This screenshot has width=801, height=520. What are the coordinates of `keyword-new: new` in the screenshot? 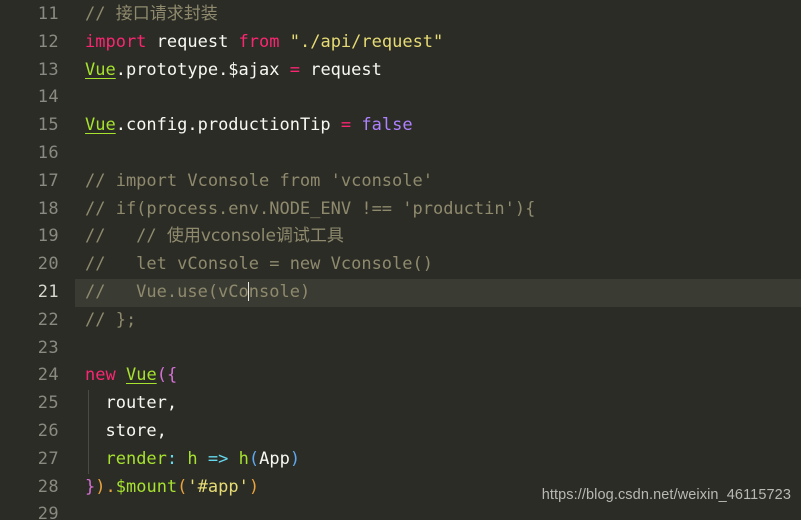 It's located at (100, 375).